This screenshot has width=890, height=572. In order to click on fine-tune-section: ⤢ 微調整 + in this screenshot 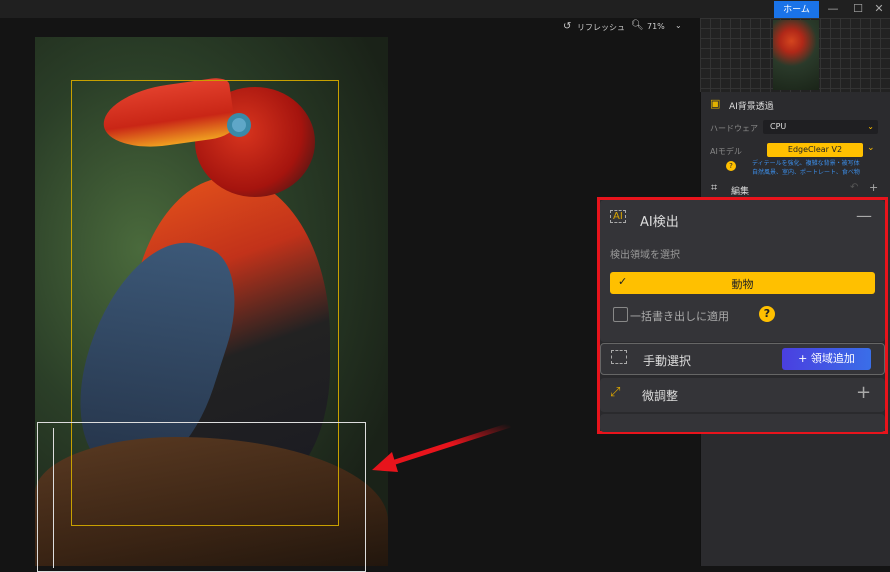, I will do `click(742, 395)`.